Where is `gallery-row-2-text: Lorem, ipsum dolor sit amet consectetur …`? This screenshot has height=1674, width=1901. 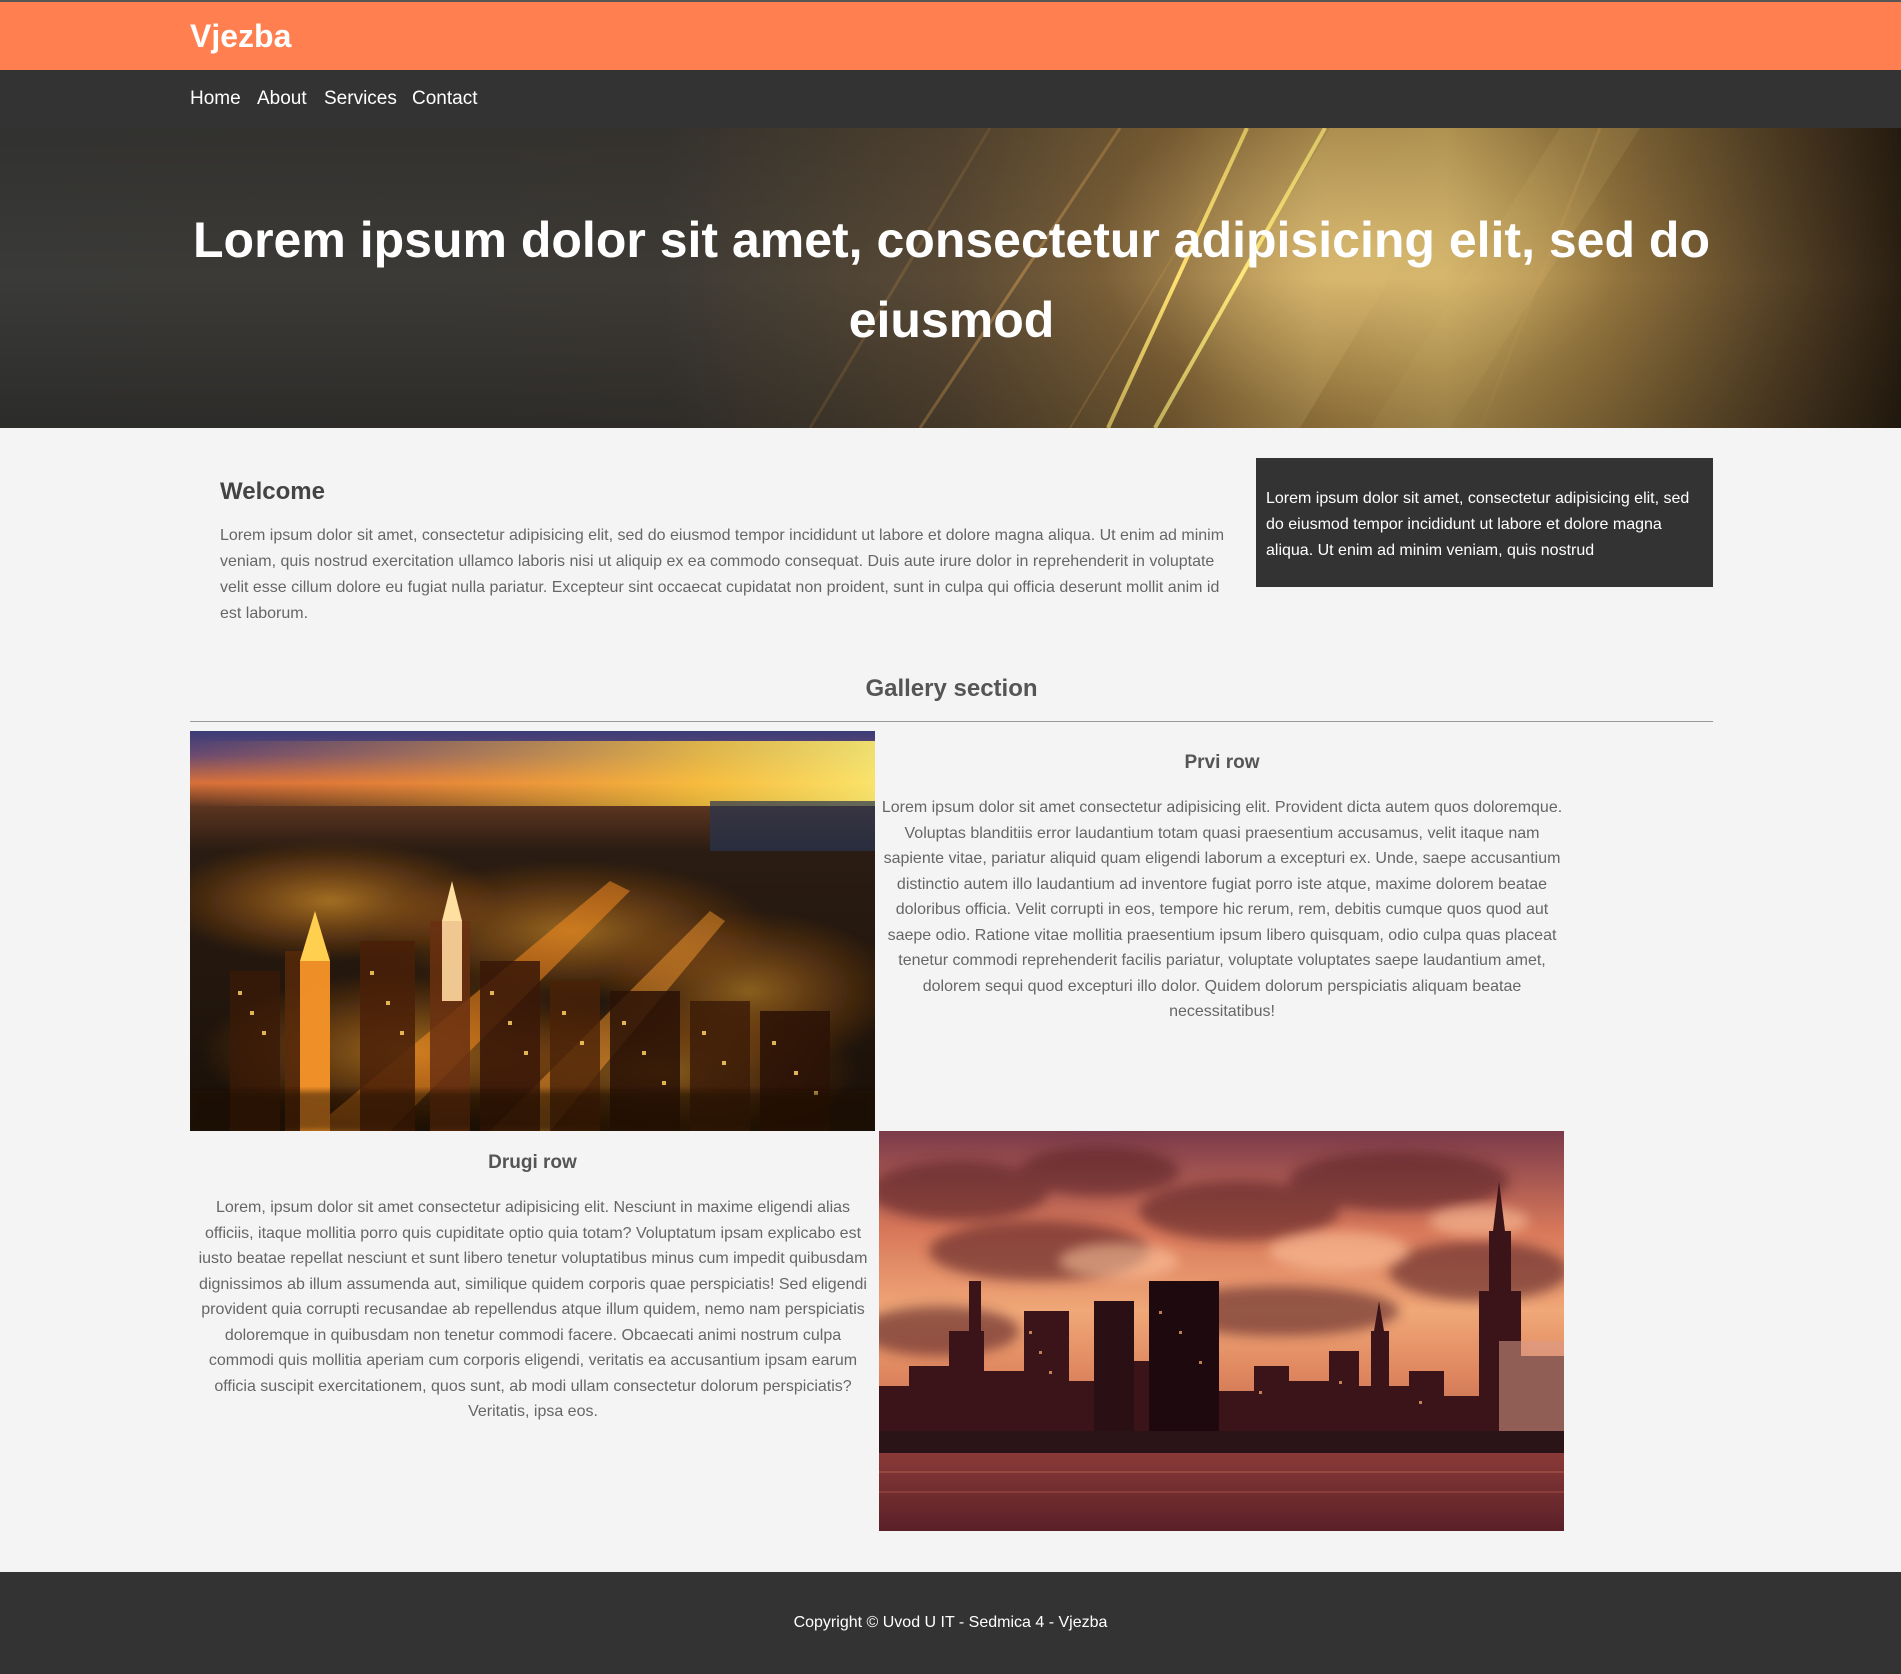 gallery-row-2-text: Lorem, ipsum dolor sit amet consectetur … is located at coordinates (533, 1309).